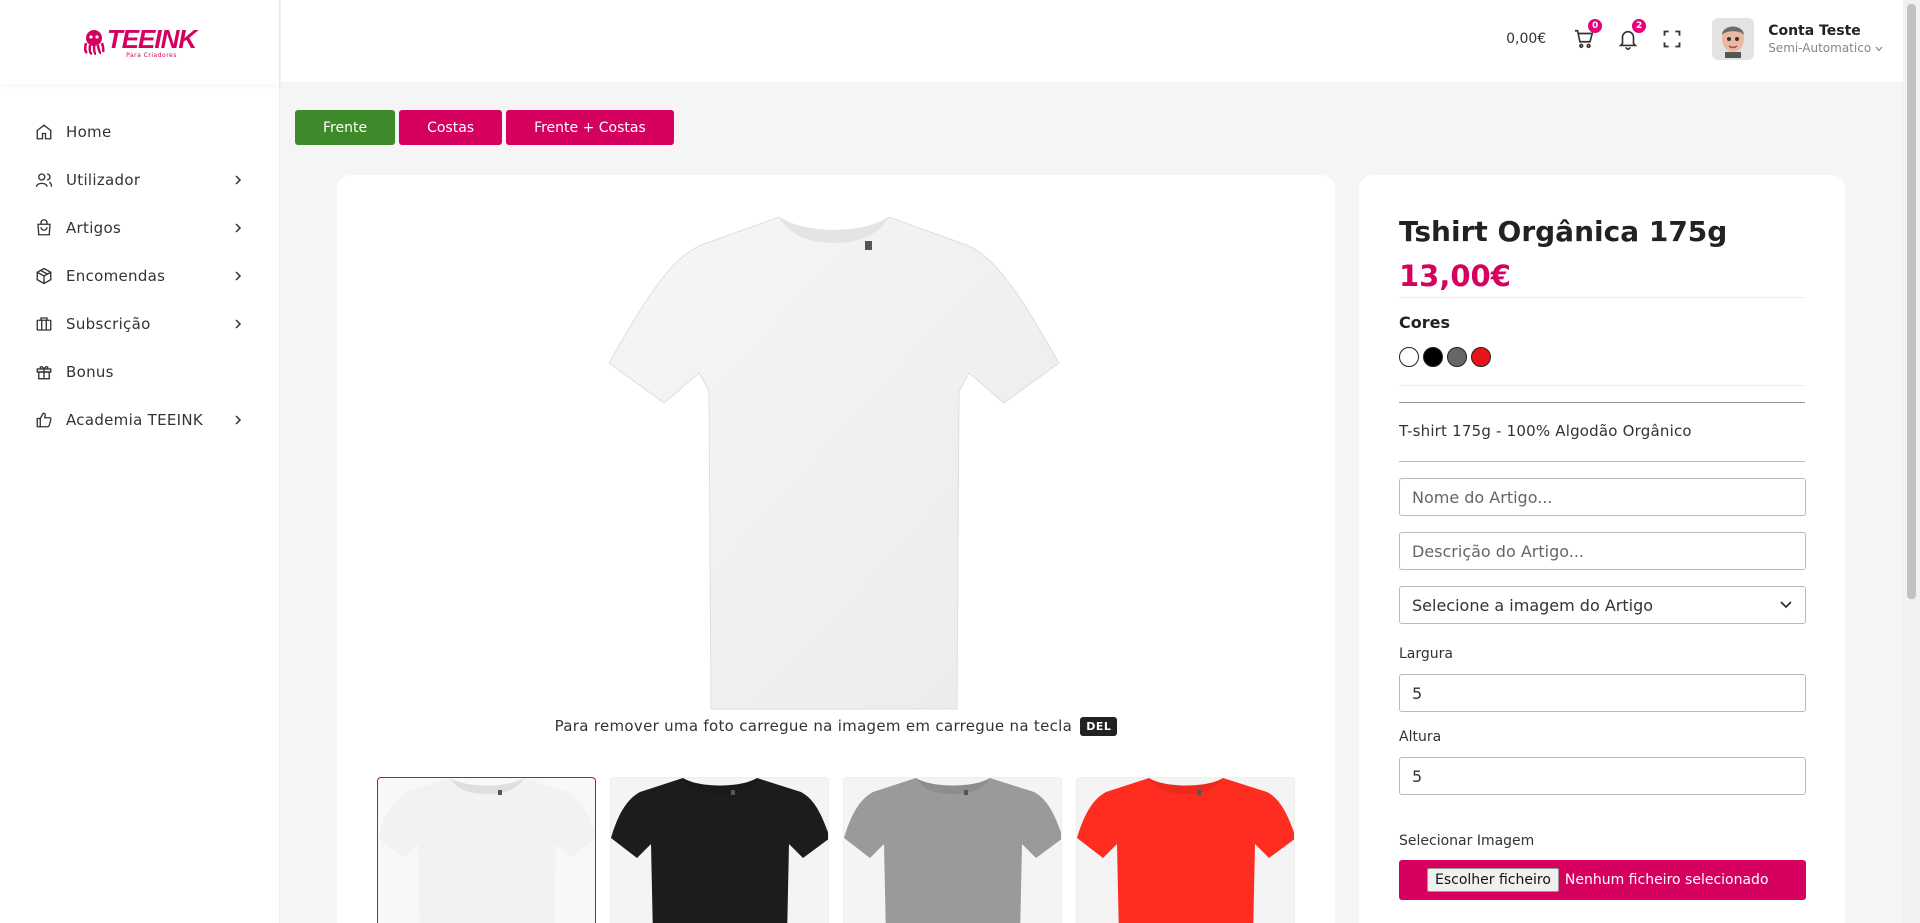 The height and width of the screenshot is (923, 1920). What do you see at coordinates (1666, 880) in the screenshot?
I see `file-status: Nenhum ficheiro selecionado` at bounding box center [1666, 880].